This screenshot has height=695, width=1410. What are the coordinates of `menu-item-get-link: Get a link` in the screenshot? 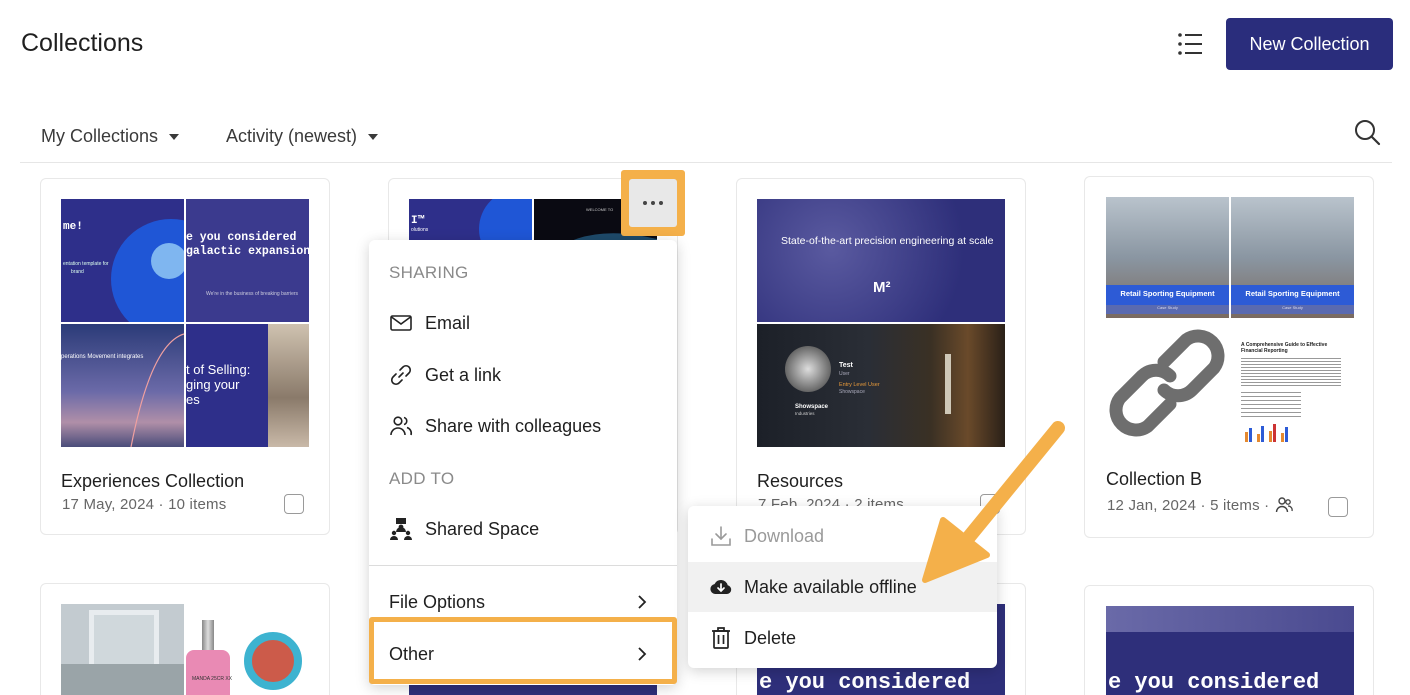 It's located at (523, 375).